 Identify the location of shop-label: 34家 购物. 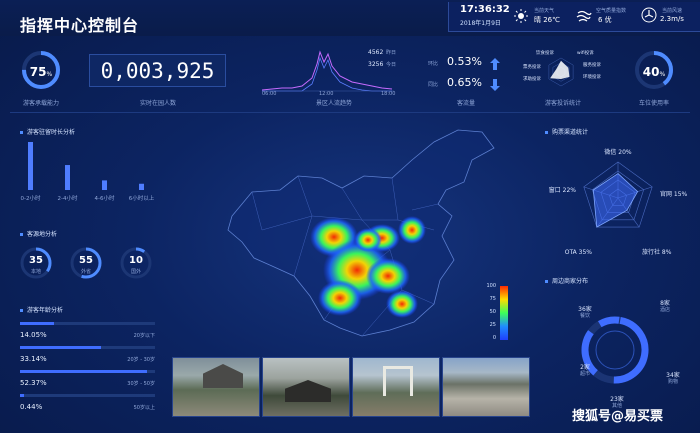
(673, 379).